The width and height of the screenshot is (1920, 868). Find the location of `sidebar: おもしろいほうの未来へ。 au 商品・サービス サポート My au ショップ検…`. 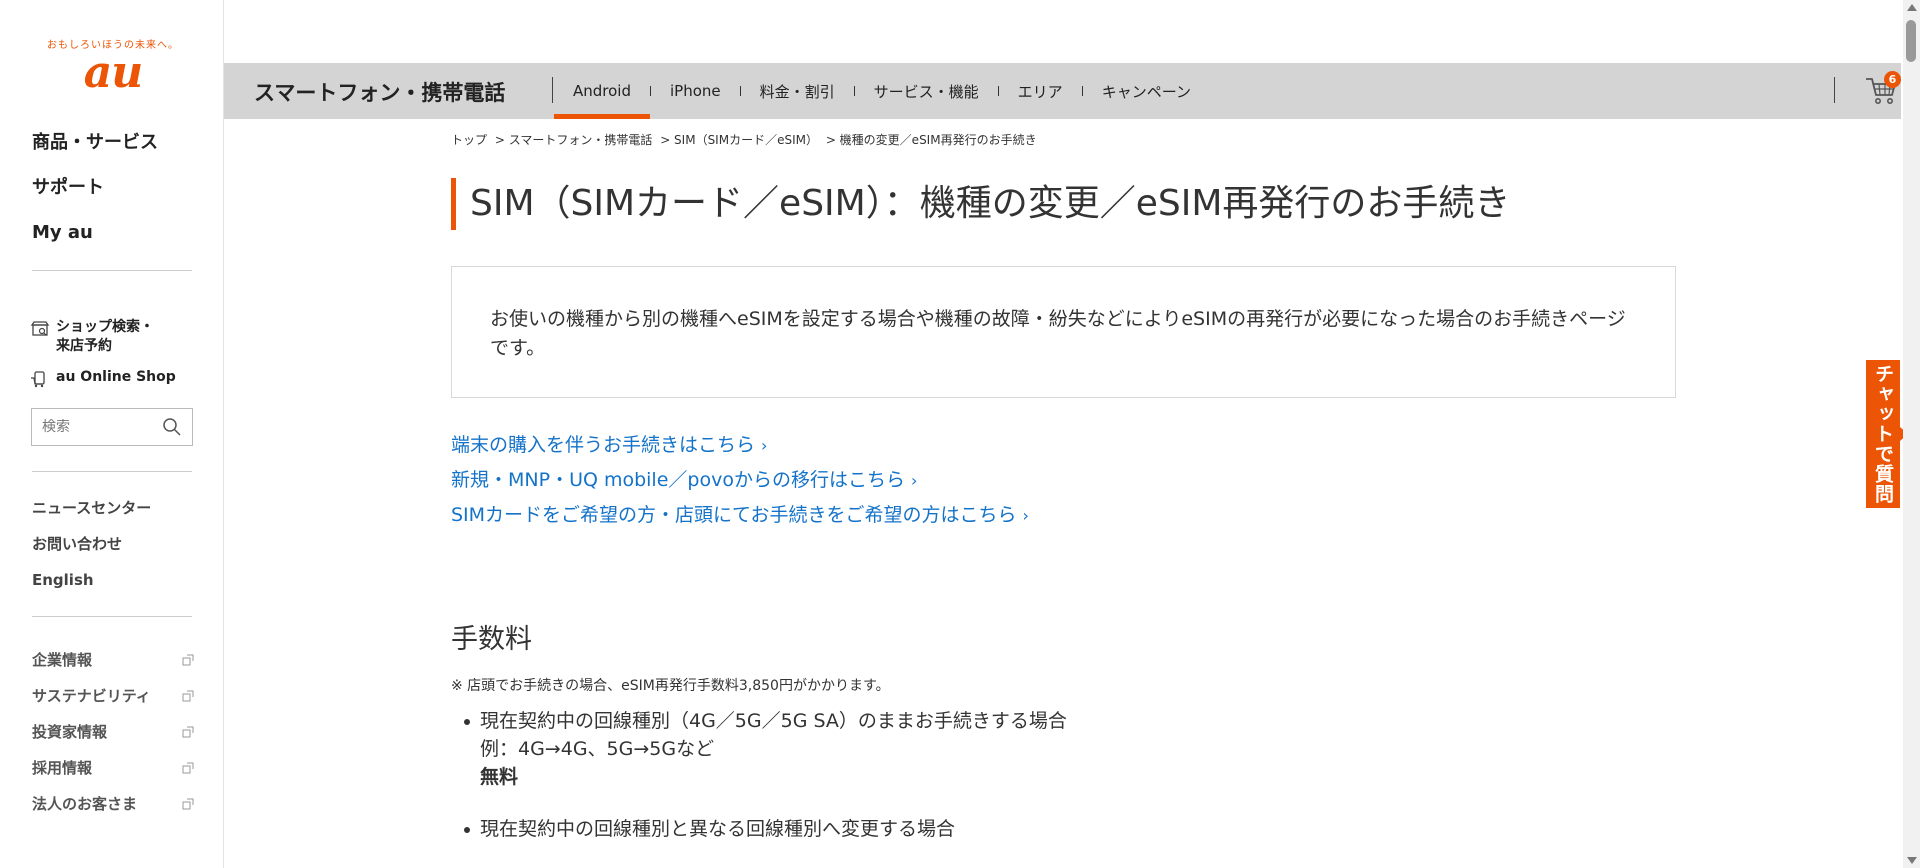

sidebar: おもしろいほうの未来へ。 au 商品・サービス サポート My au ショップ検… is located at coordinates (112, 434).